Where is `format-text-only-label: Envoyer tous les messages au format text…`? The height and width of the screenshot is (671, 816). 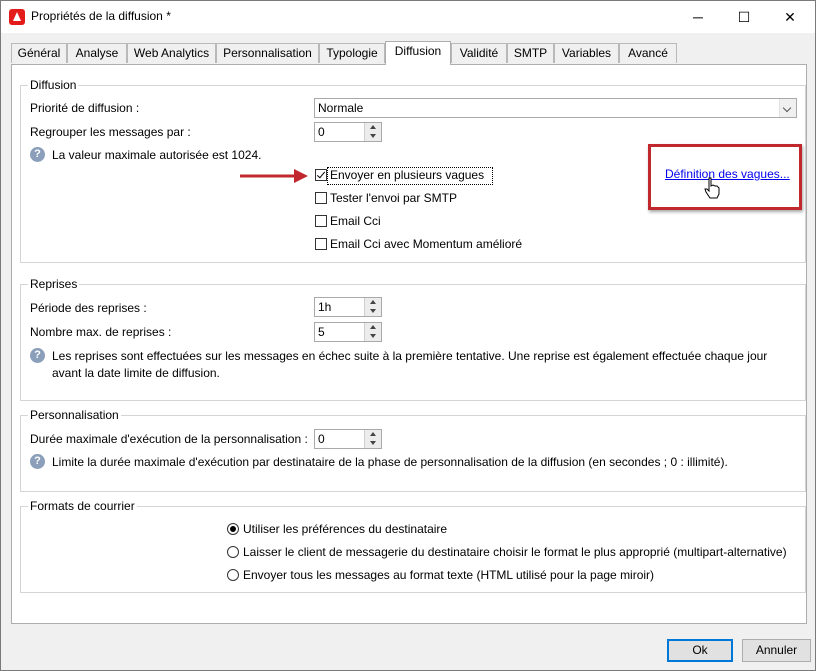 format-text-only-label: Envoyer tous les messages au format text… is located at coordinates (448, 575).